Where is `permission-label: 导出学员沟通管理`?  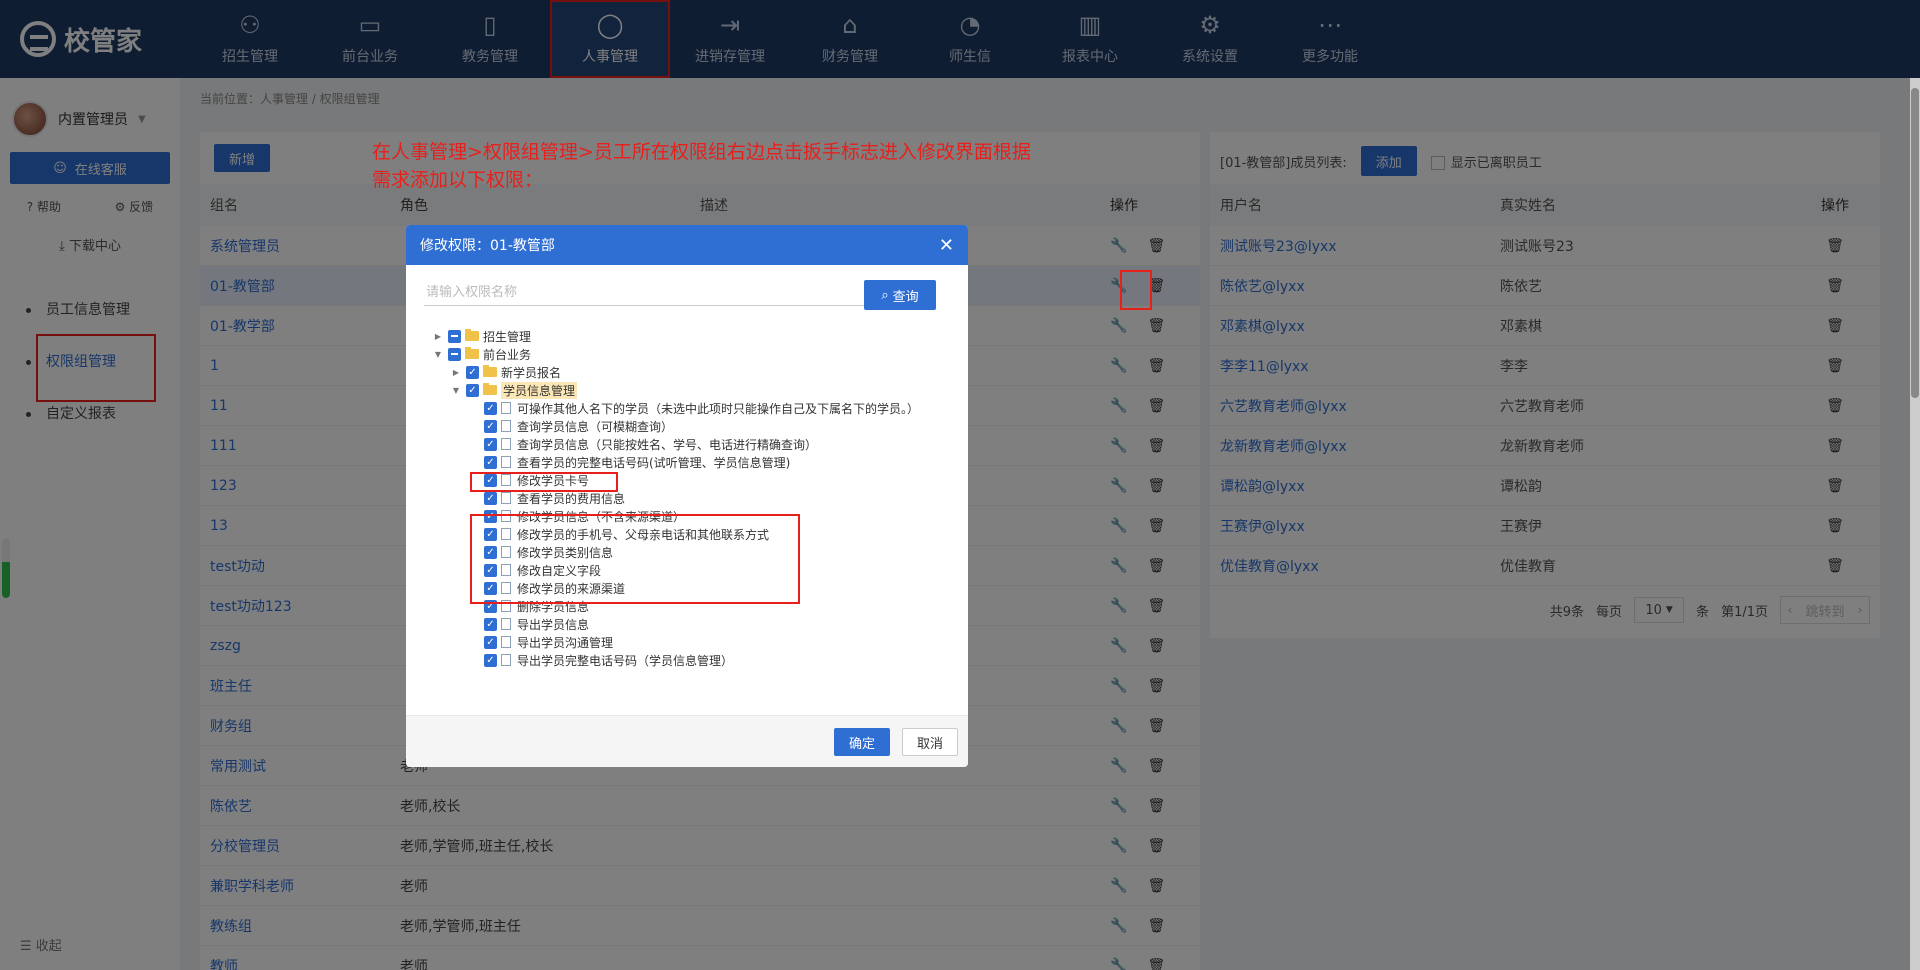 permission-label: 导出学员沟通管理 is located at coordinates (565, 642).